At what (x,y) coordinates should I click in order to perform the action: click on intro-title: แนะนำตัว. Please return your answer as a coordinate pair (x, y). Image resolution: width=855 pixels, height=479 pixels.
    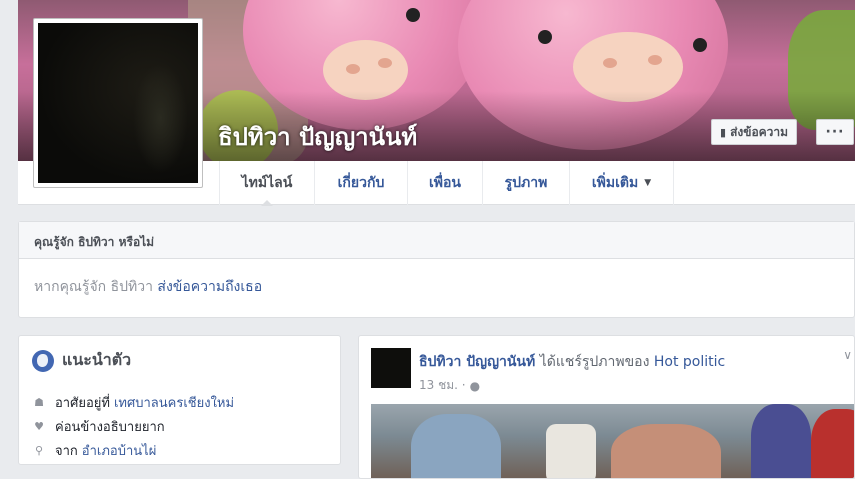
    Looking at the image, I should click on (81, 360).